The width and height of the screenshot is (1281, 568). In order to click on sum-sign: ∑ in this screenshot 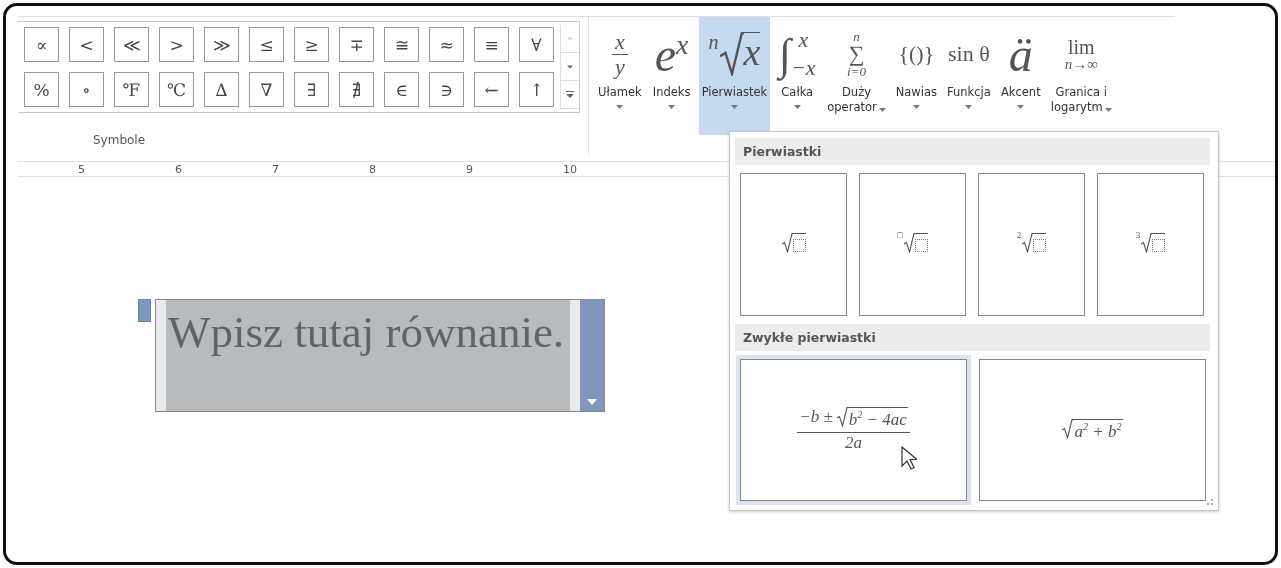, I will do `click(856, 54)`.